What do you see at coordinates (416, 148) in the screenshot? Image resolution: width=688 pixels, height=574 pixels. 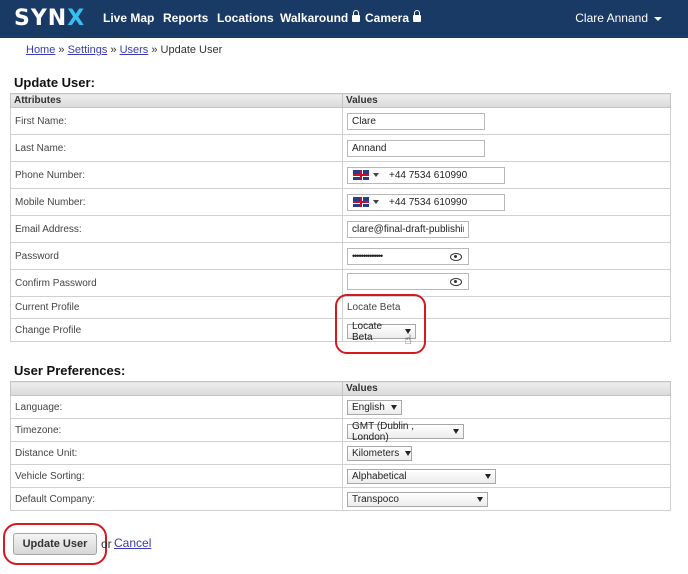 I see `last-name-input` at bounding box center [416, 148].